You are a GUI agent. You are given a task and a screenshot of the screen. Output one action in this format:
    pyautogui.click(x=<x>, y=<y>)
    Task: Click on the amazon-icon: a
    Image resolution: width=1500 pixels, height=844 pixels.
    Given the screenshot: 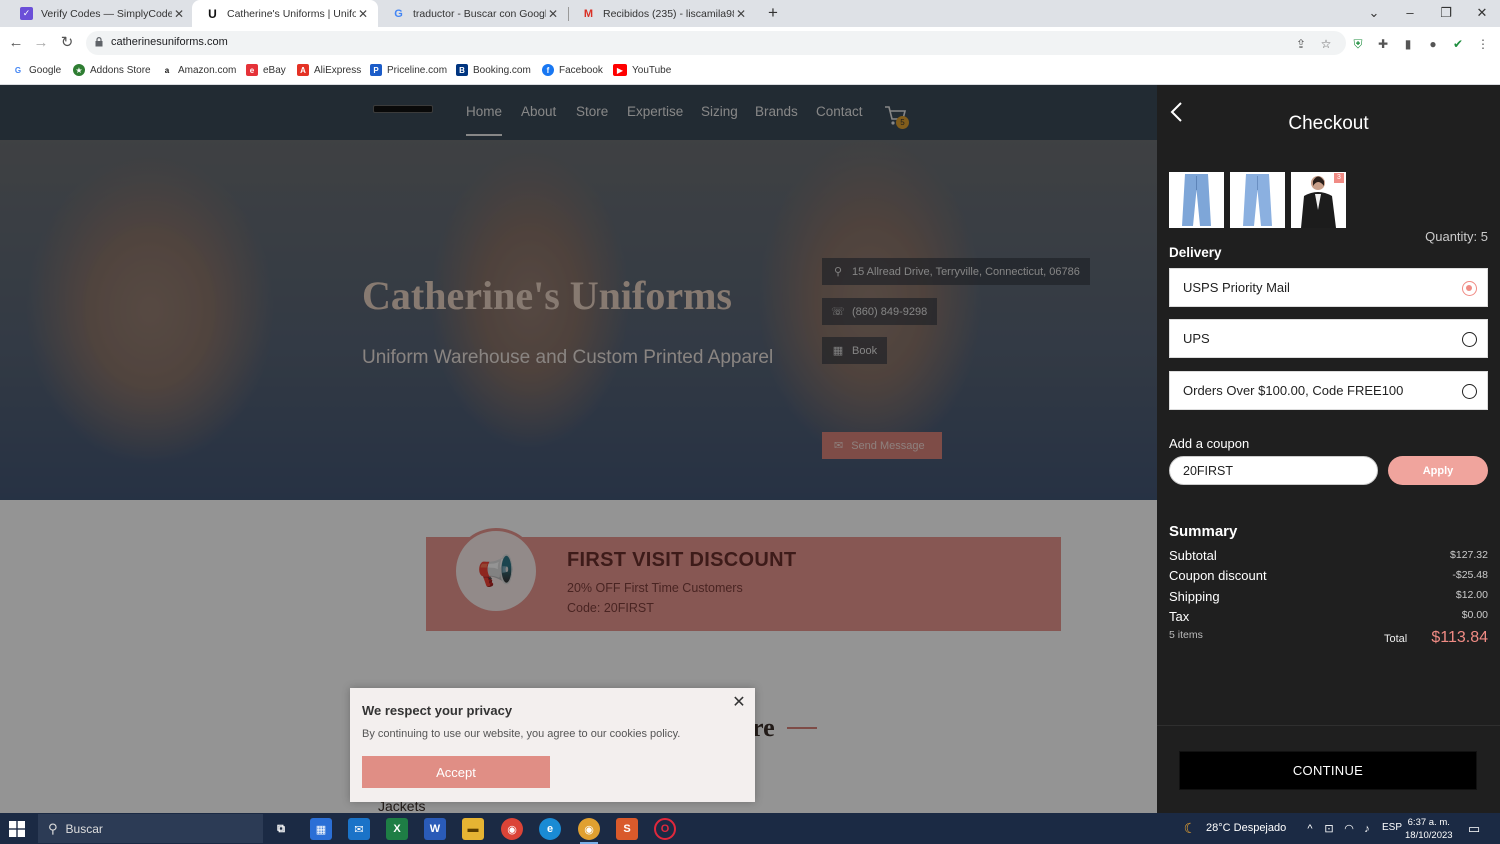 What is the action you would take?
    pyautogui.click(x=167, y=70)
    